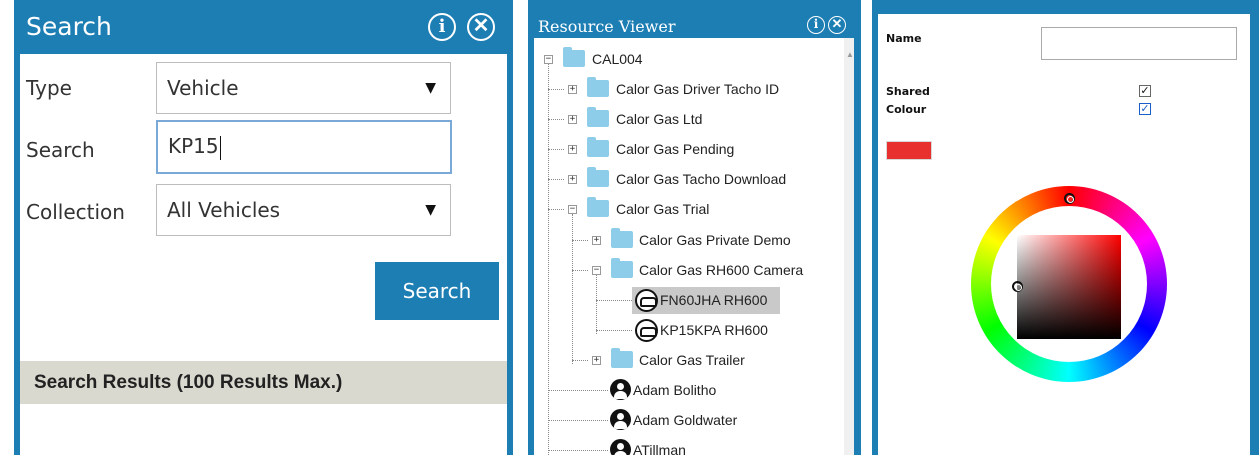 The width and height of the screenshot is (1259, 455). What do you see at coordinates (850, 54) in the screenshot?
I see `scroll-up-arrow-icon: ▲` at bounding box center [850, 54].